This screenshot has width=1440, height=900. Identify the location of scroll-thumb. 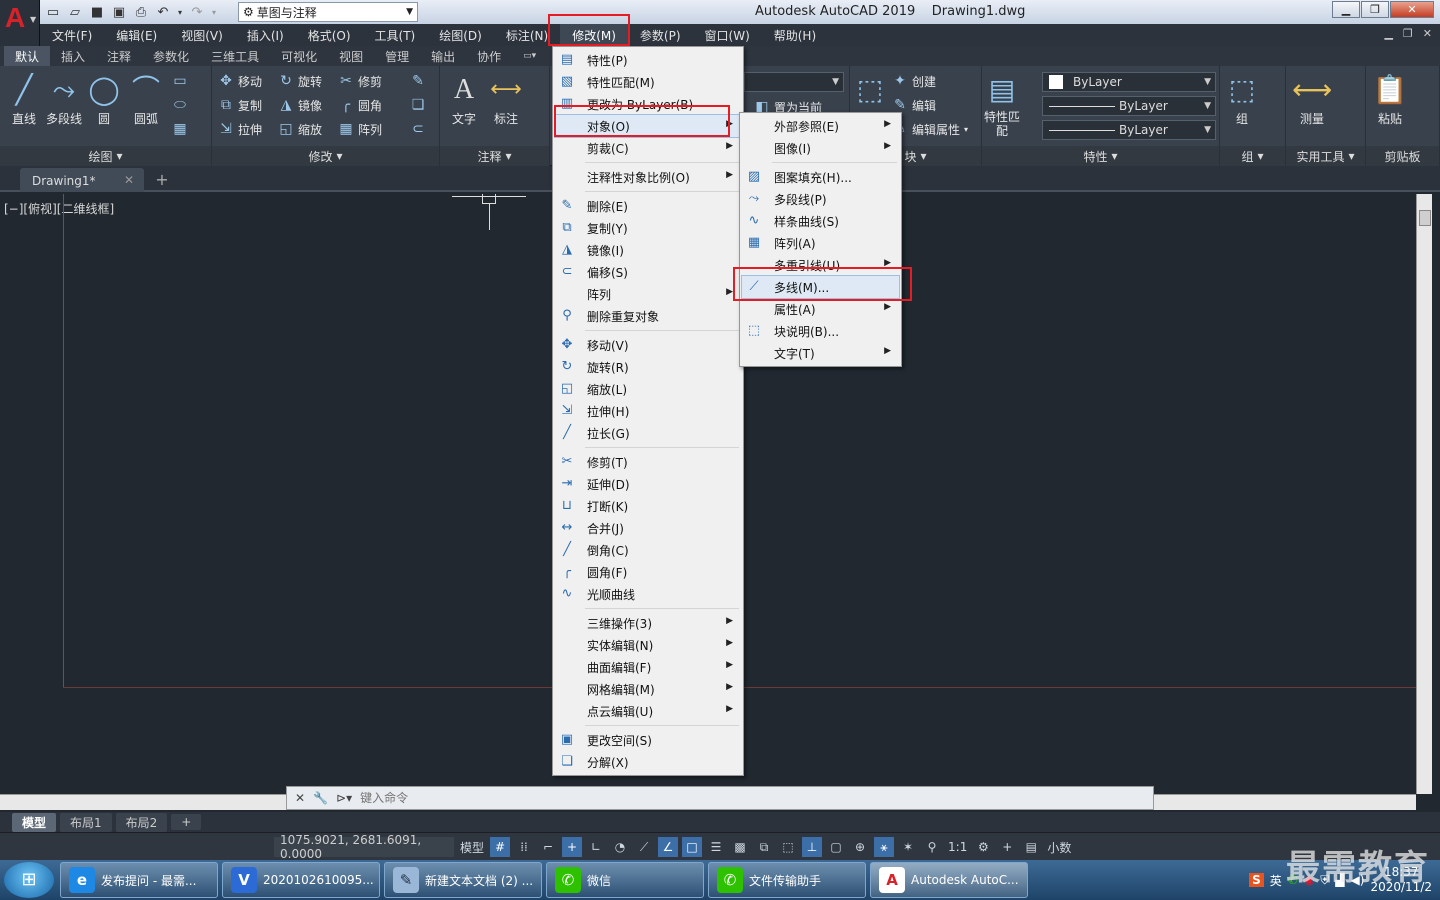
(1425, 218).